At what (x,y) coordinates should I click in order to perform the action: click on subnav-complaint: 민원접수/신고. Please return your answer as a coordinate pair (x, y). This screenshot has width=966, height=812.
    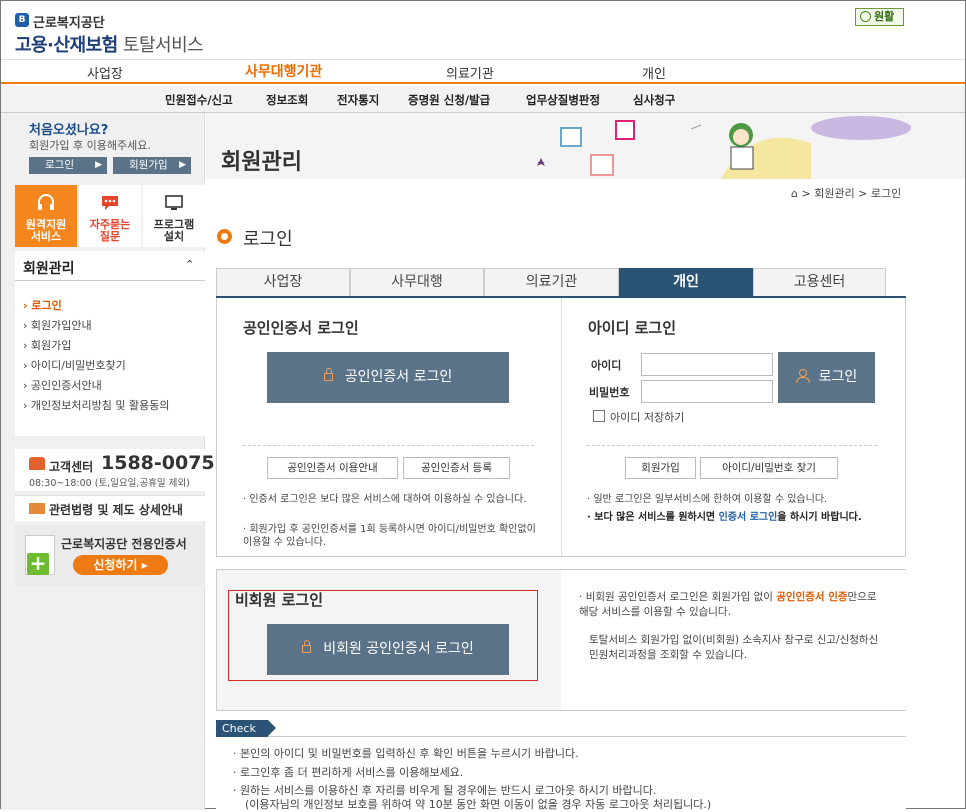
    Looking at the image, I should click on (199, 100).